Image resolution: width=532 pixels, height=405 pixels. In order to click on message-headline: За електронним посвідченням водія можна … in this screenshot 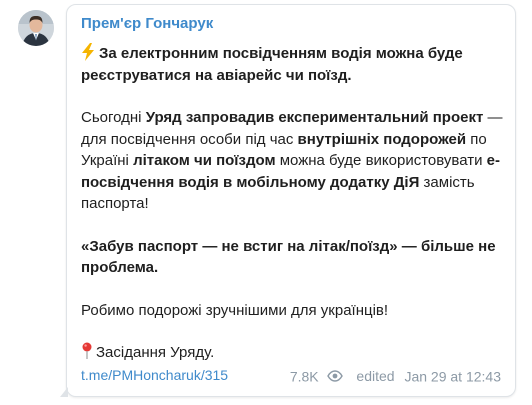, I will do `click(293, 64)`.